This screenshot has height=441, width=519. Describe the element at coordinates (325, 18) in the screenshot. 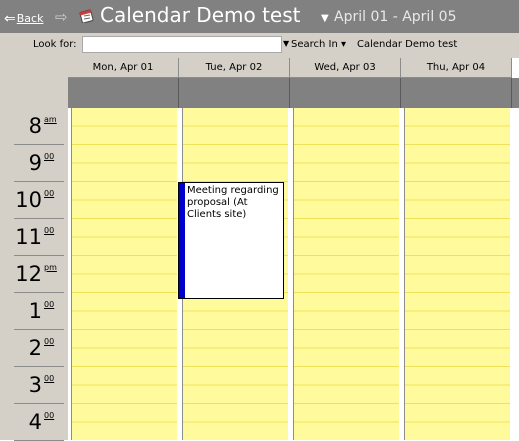

I see `chevron-down-icon: ▼` at that location.